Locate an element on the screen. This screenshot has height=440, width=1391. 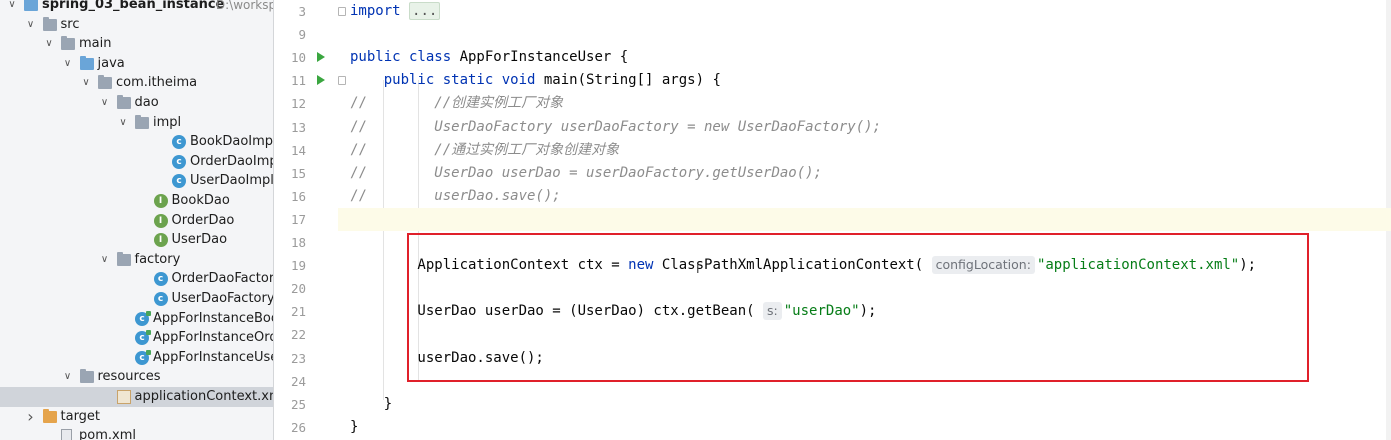
tree-item-path: D:\workspace is located at coordinates (244, 6).